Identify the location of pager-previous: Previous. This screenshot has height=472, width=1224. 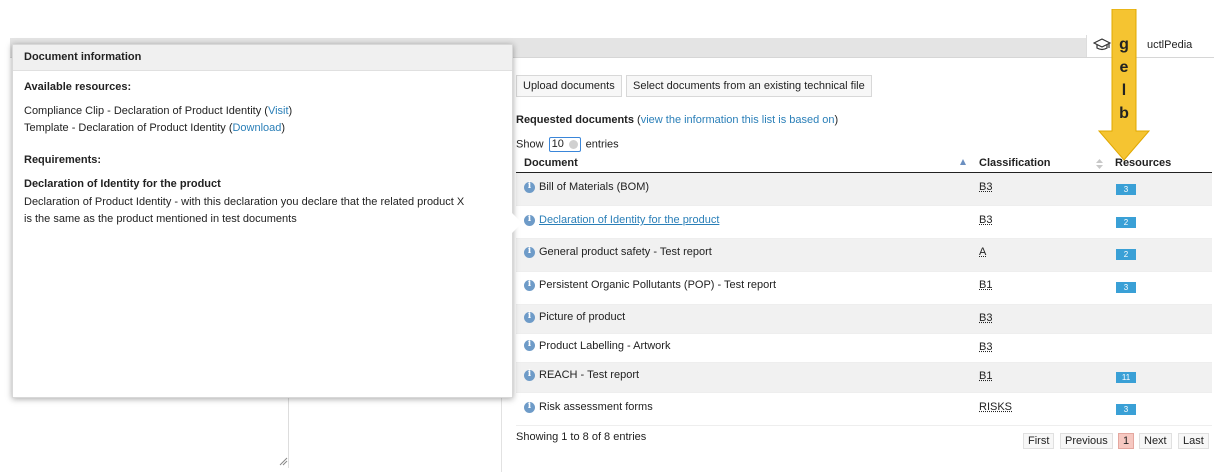
(1086, 441).